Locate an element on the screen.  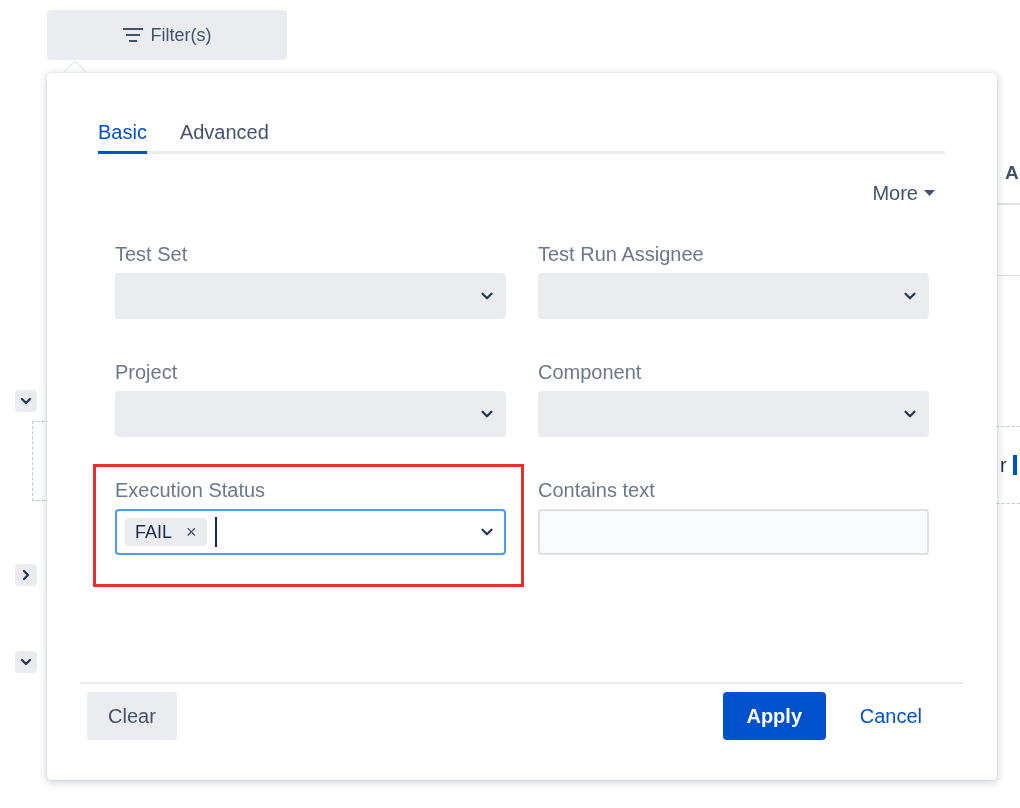
field-label: Contains text is located at coordinates (597, 491).